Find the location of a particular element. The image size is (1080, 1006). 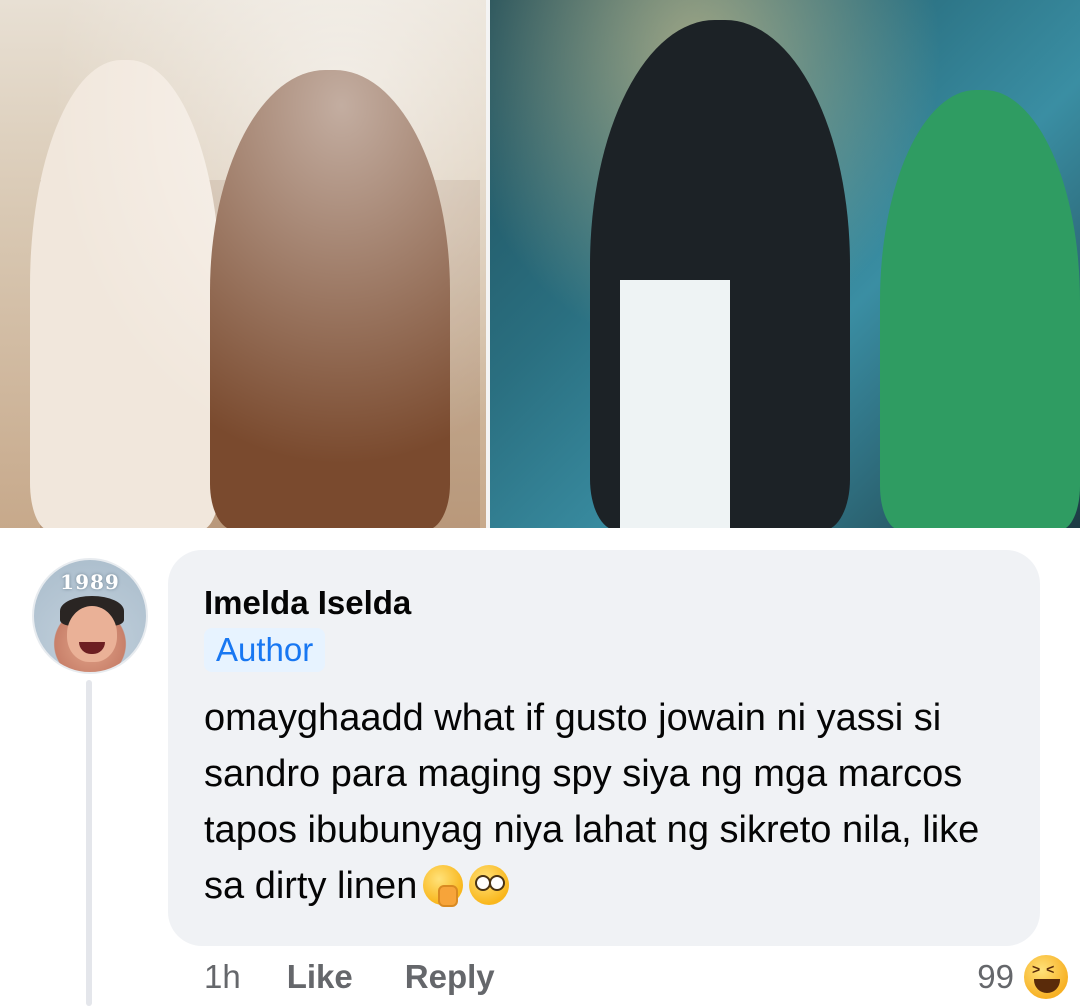

face-with-hand-over-mouth-icon is located at coordinates (443, 886).